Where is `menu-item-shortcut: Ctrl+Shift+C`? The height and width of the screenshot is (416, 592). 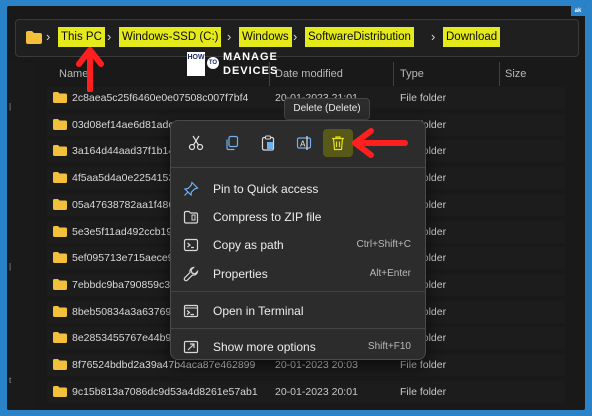 menu-item-shortcut: Ctrl+Shift+C is located at coordinates (383, 244).